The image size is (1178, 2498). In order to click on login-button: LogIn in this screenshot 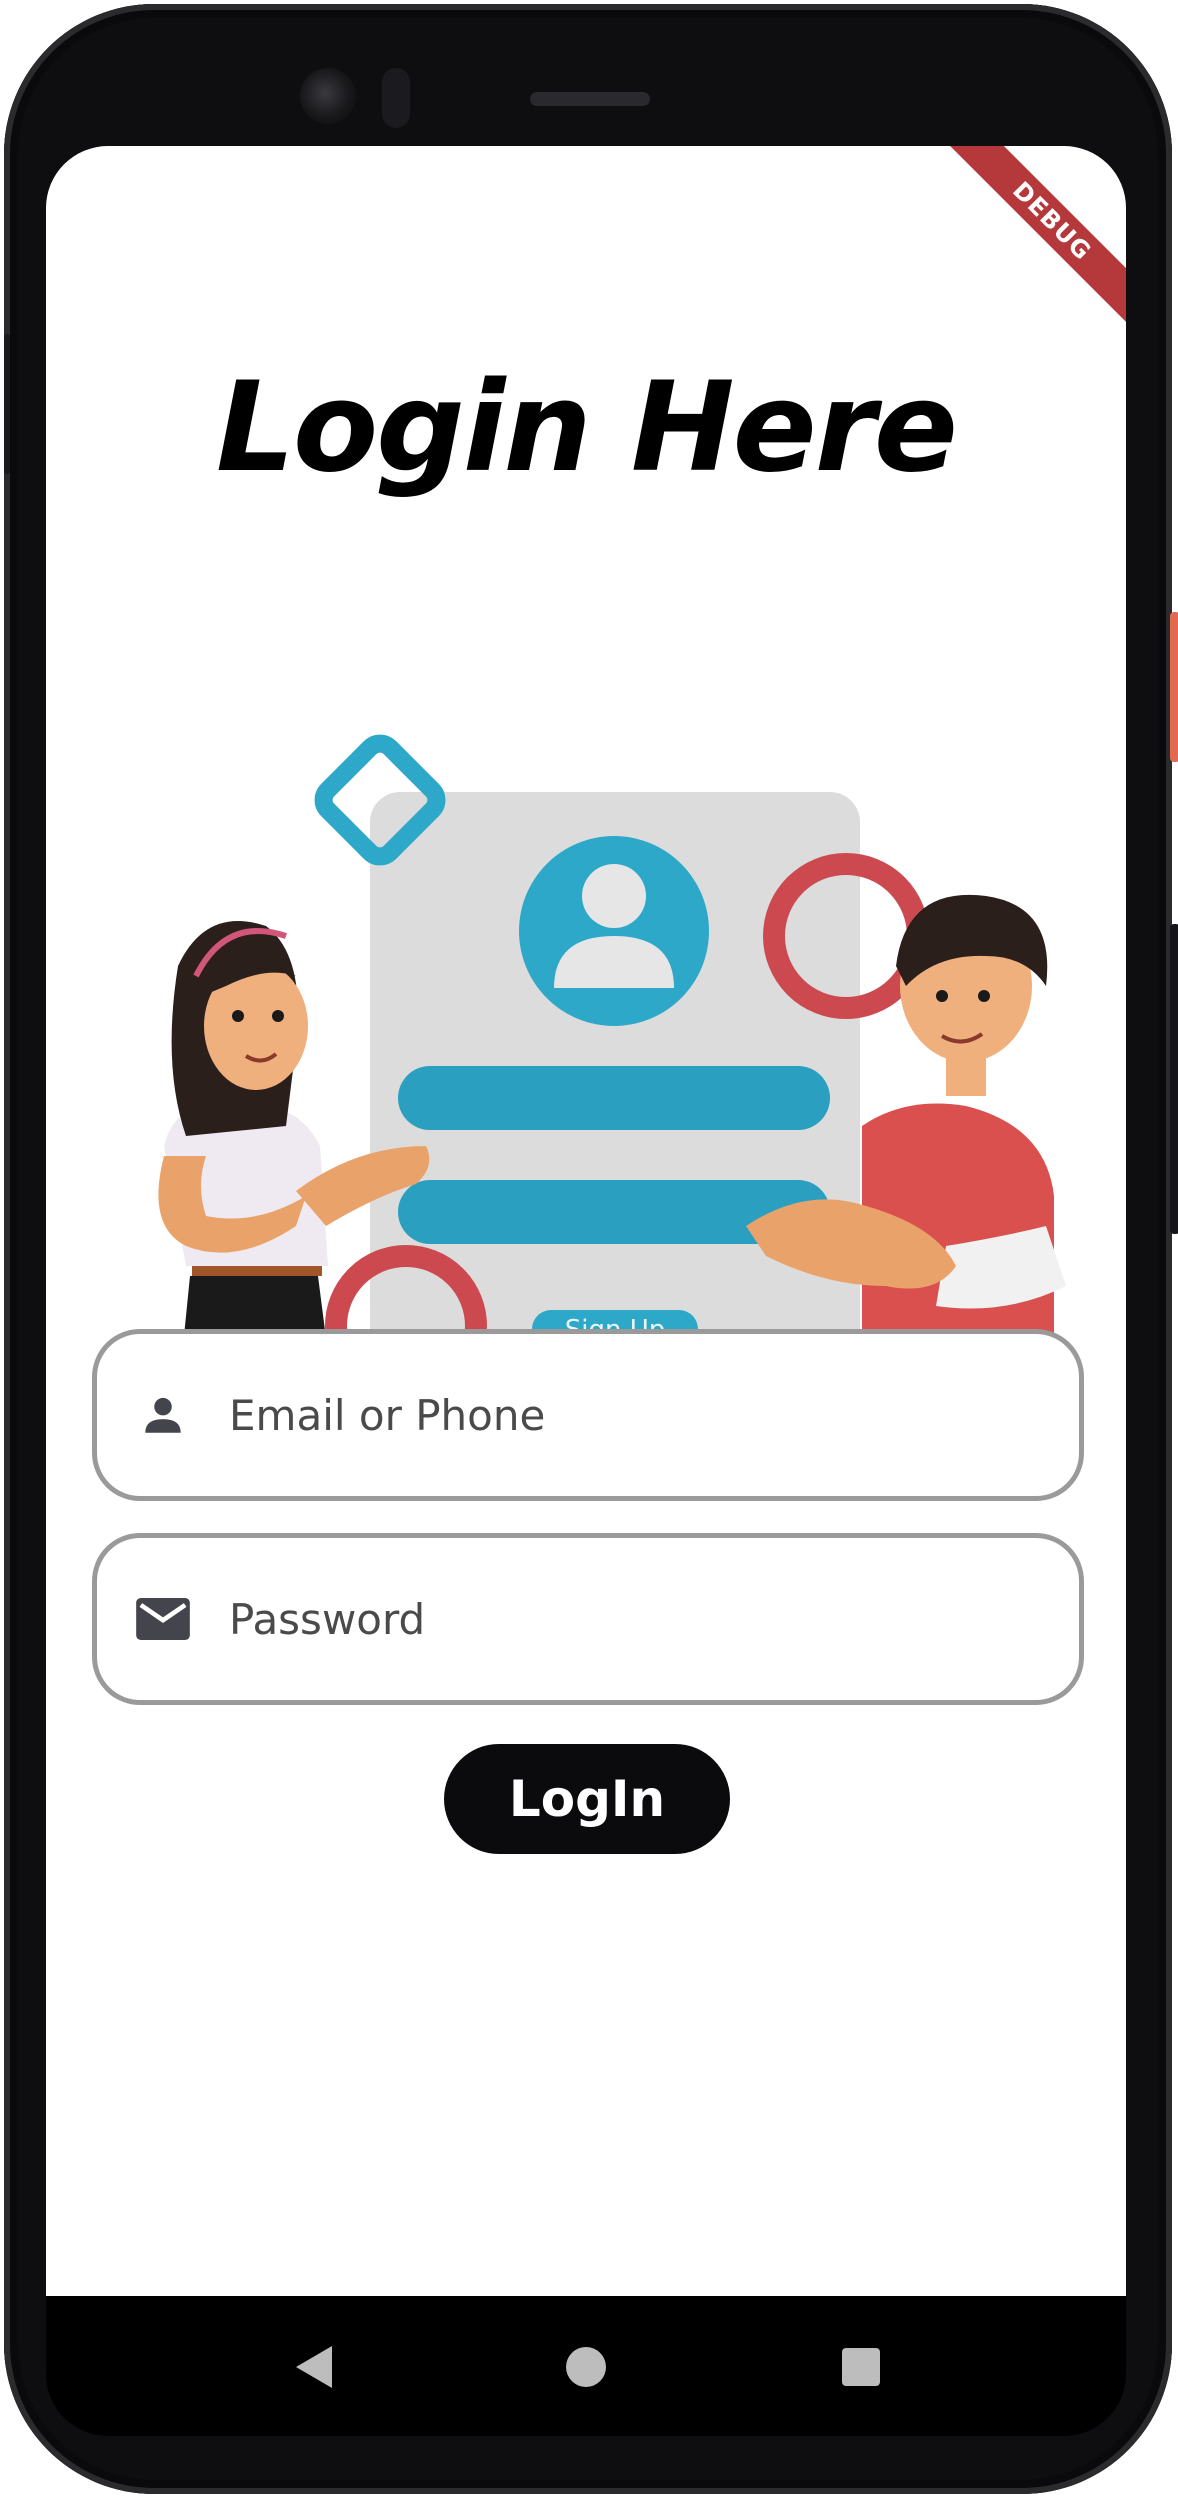, I will do `click(587, 1799)`.